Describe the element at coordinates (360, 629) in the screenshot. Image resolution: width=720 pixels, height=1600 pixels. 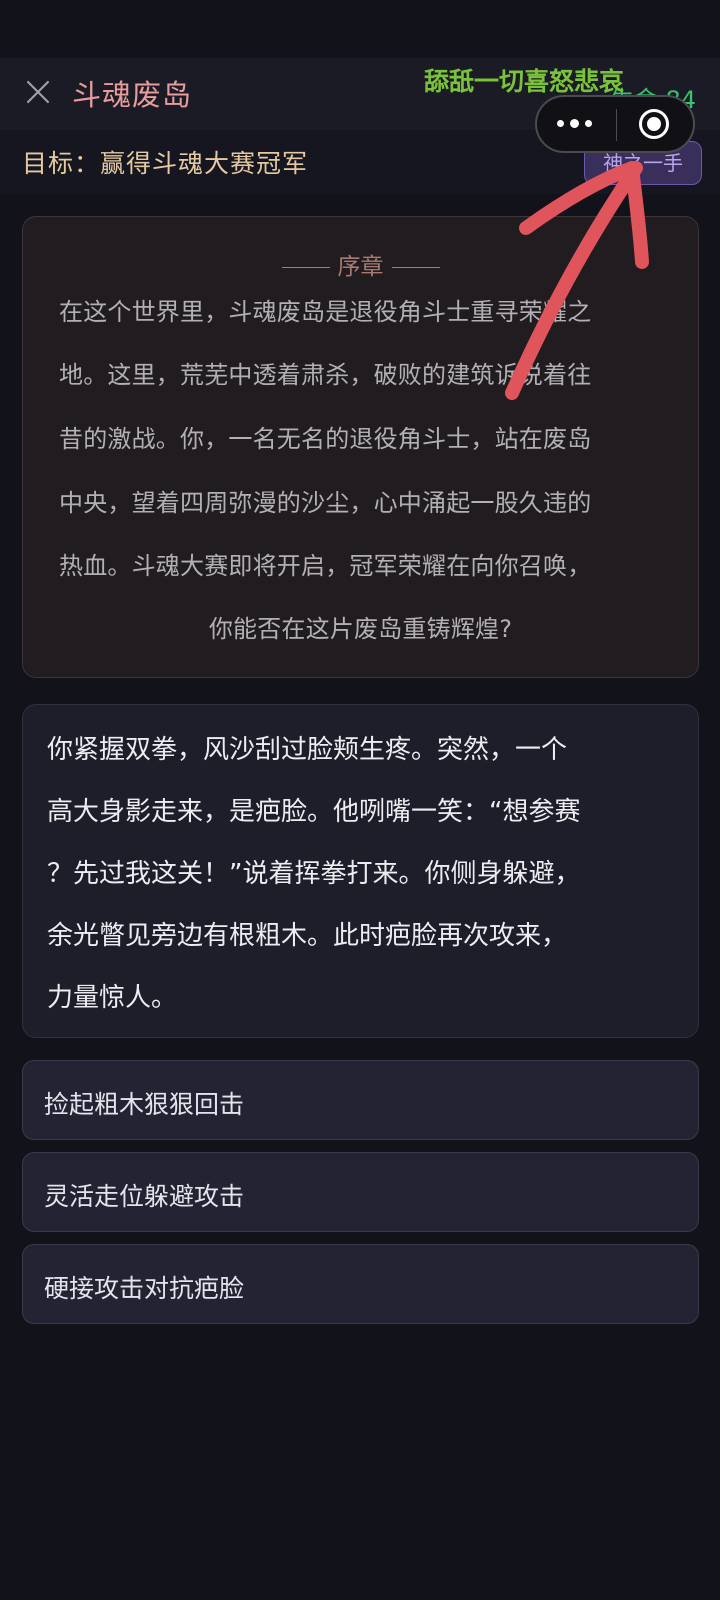
I see `prologue-line: 你能否在这片废岛重铸辉煌?` at that location.